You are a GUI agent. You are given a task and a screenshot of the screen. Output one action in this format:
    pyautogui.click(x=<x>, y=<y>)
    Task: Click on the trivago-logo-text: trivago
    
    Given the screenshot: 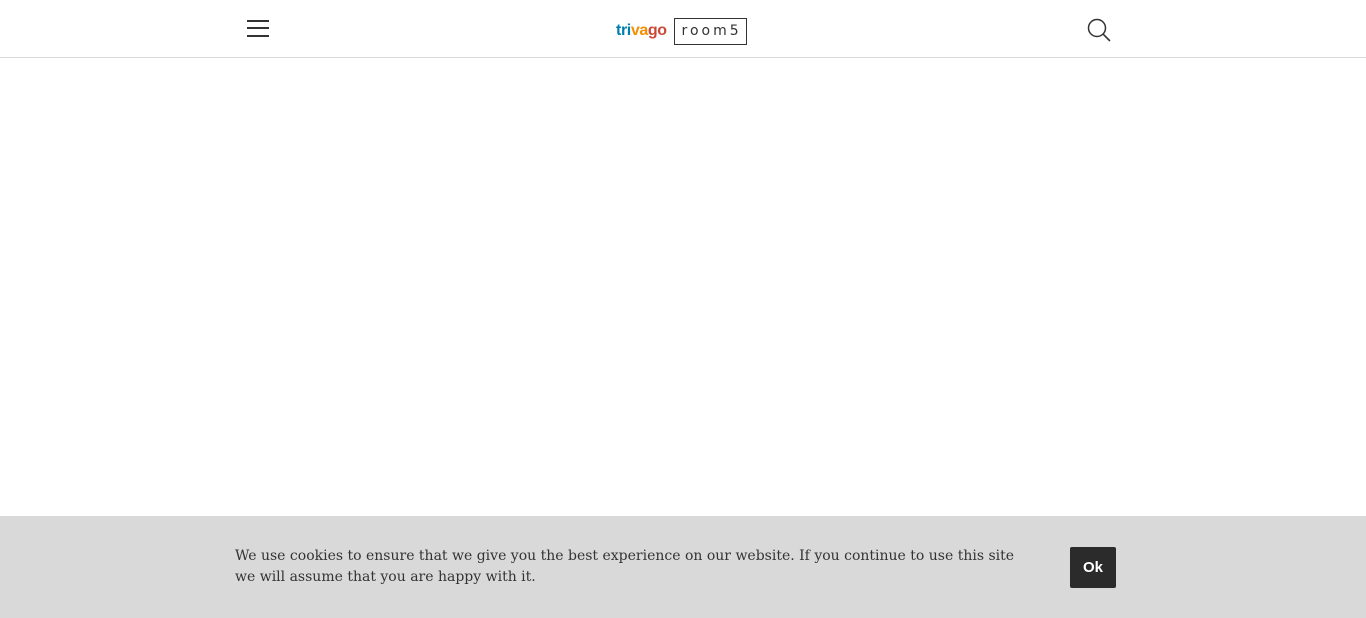 What is the action you would take?
    pyautogui.click(x=641, y=31)
    